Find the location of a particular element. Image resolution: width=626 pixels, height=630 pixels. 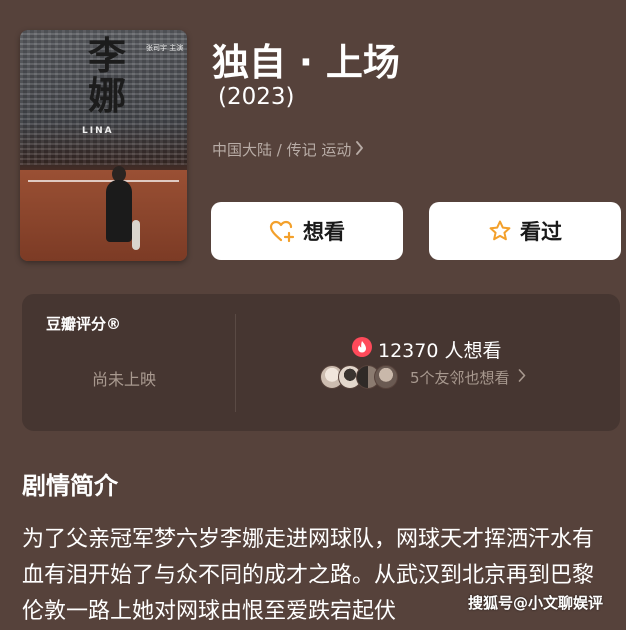

douban-rating-label: 豆瓣评分® is located at coordinates (84, 324).